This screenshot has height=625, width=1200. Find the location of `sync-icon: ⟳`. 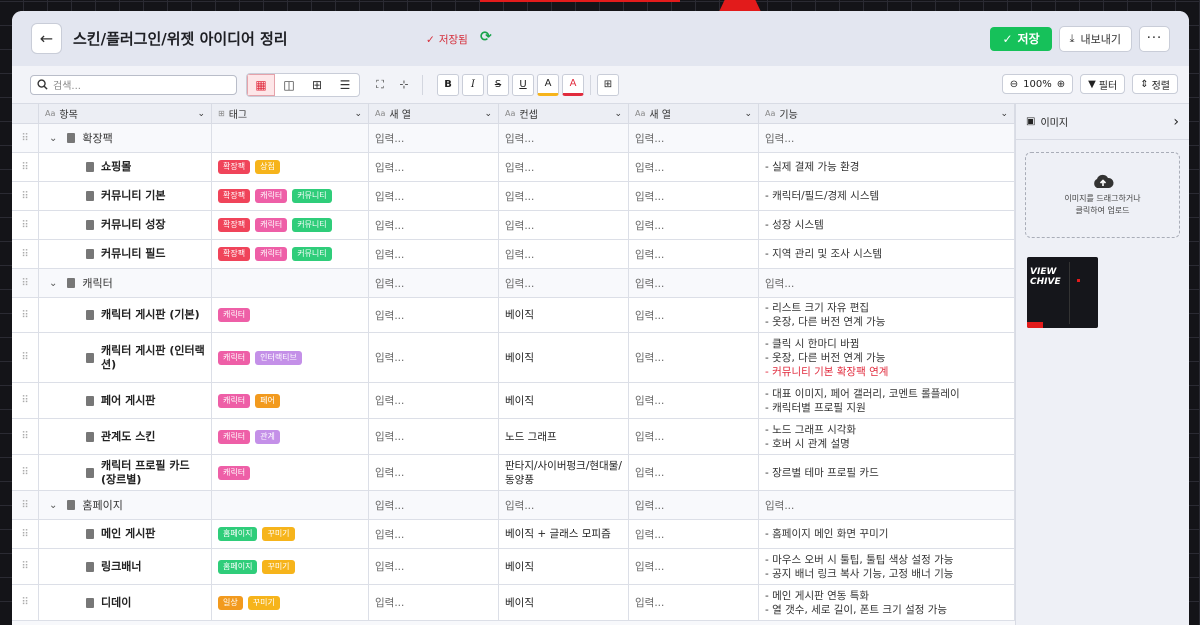

sync-icon: ⟳ is located at coordinates (486, 37).